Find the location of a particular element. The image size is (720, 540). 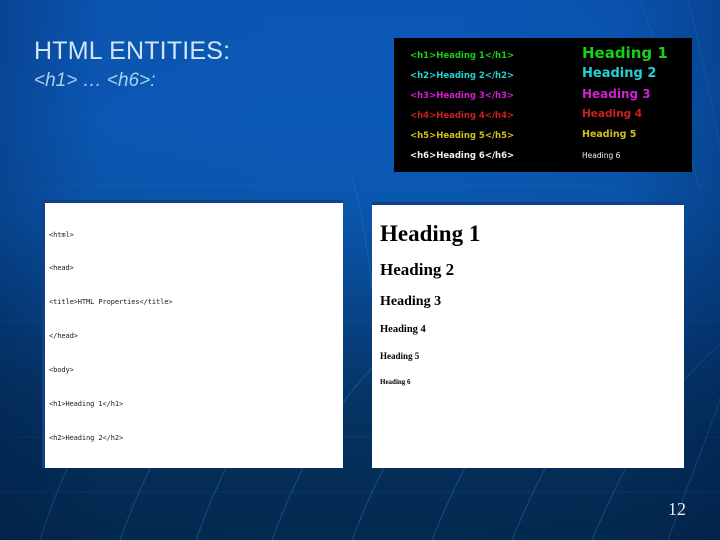

black-output-heading: Heading 2 is located at coordinates (619, 73).